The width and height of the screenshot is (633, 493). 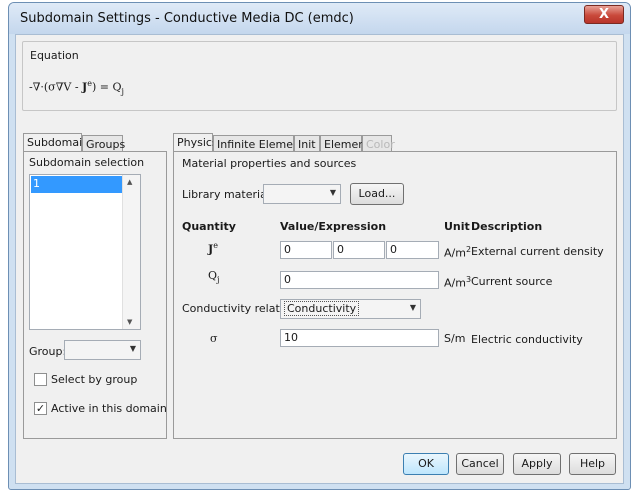 I want to click on equation-label: Equation, so click(x=54, y=55).